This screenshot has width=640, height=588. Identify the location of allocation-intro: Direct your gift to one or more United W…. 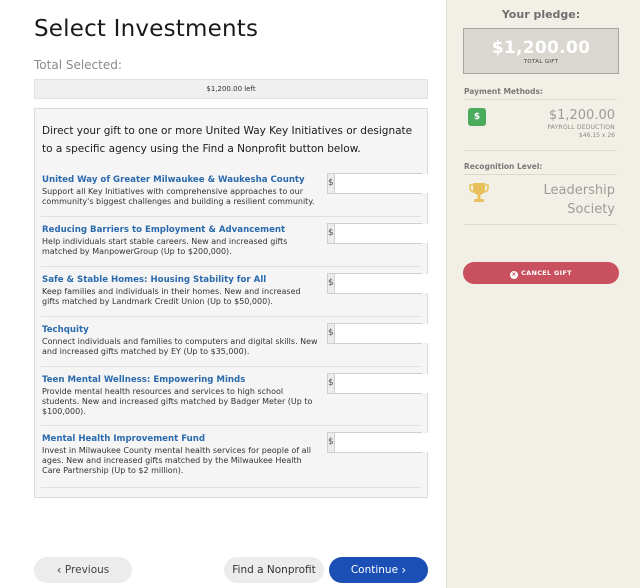
(227, 140).